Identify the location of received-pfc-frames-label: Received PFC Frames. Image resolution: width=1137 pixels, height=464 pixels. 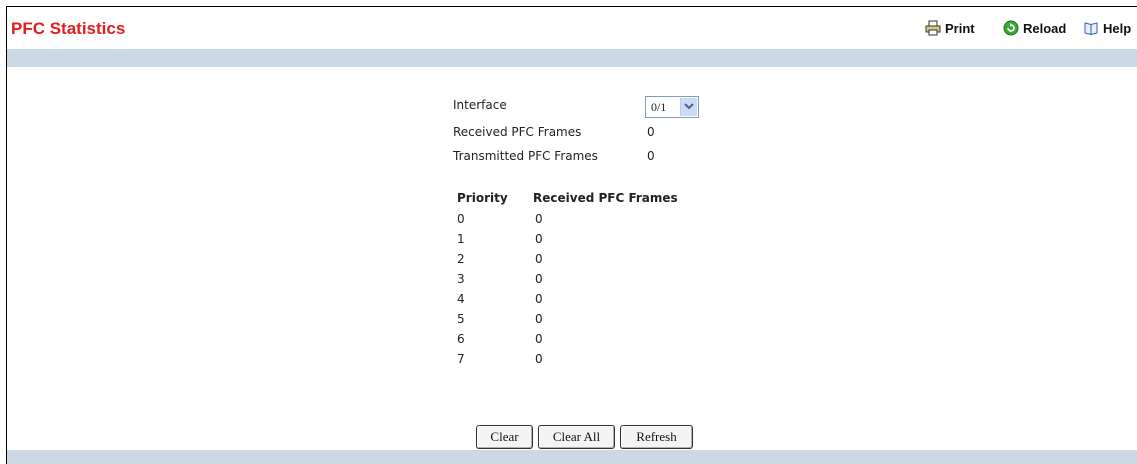
(517, 132).